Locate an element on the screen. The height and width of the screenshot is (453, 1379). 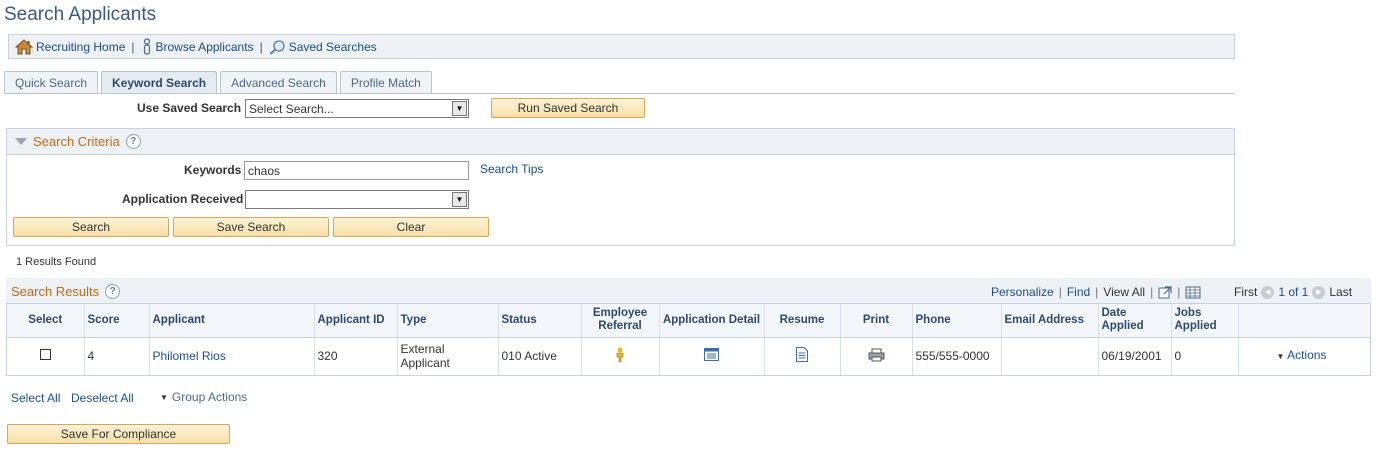
actions-menu: Actions is located at coordinates (1306, 355).